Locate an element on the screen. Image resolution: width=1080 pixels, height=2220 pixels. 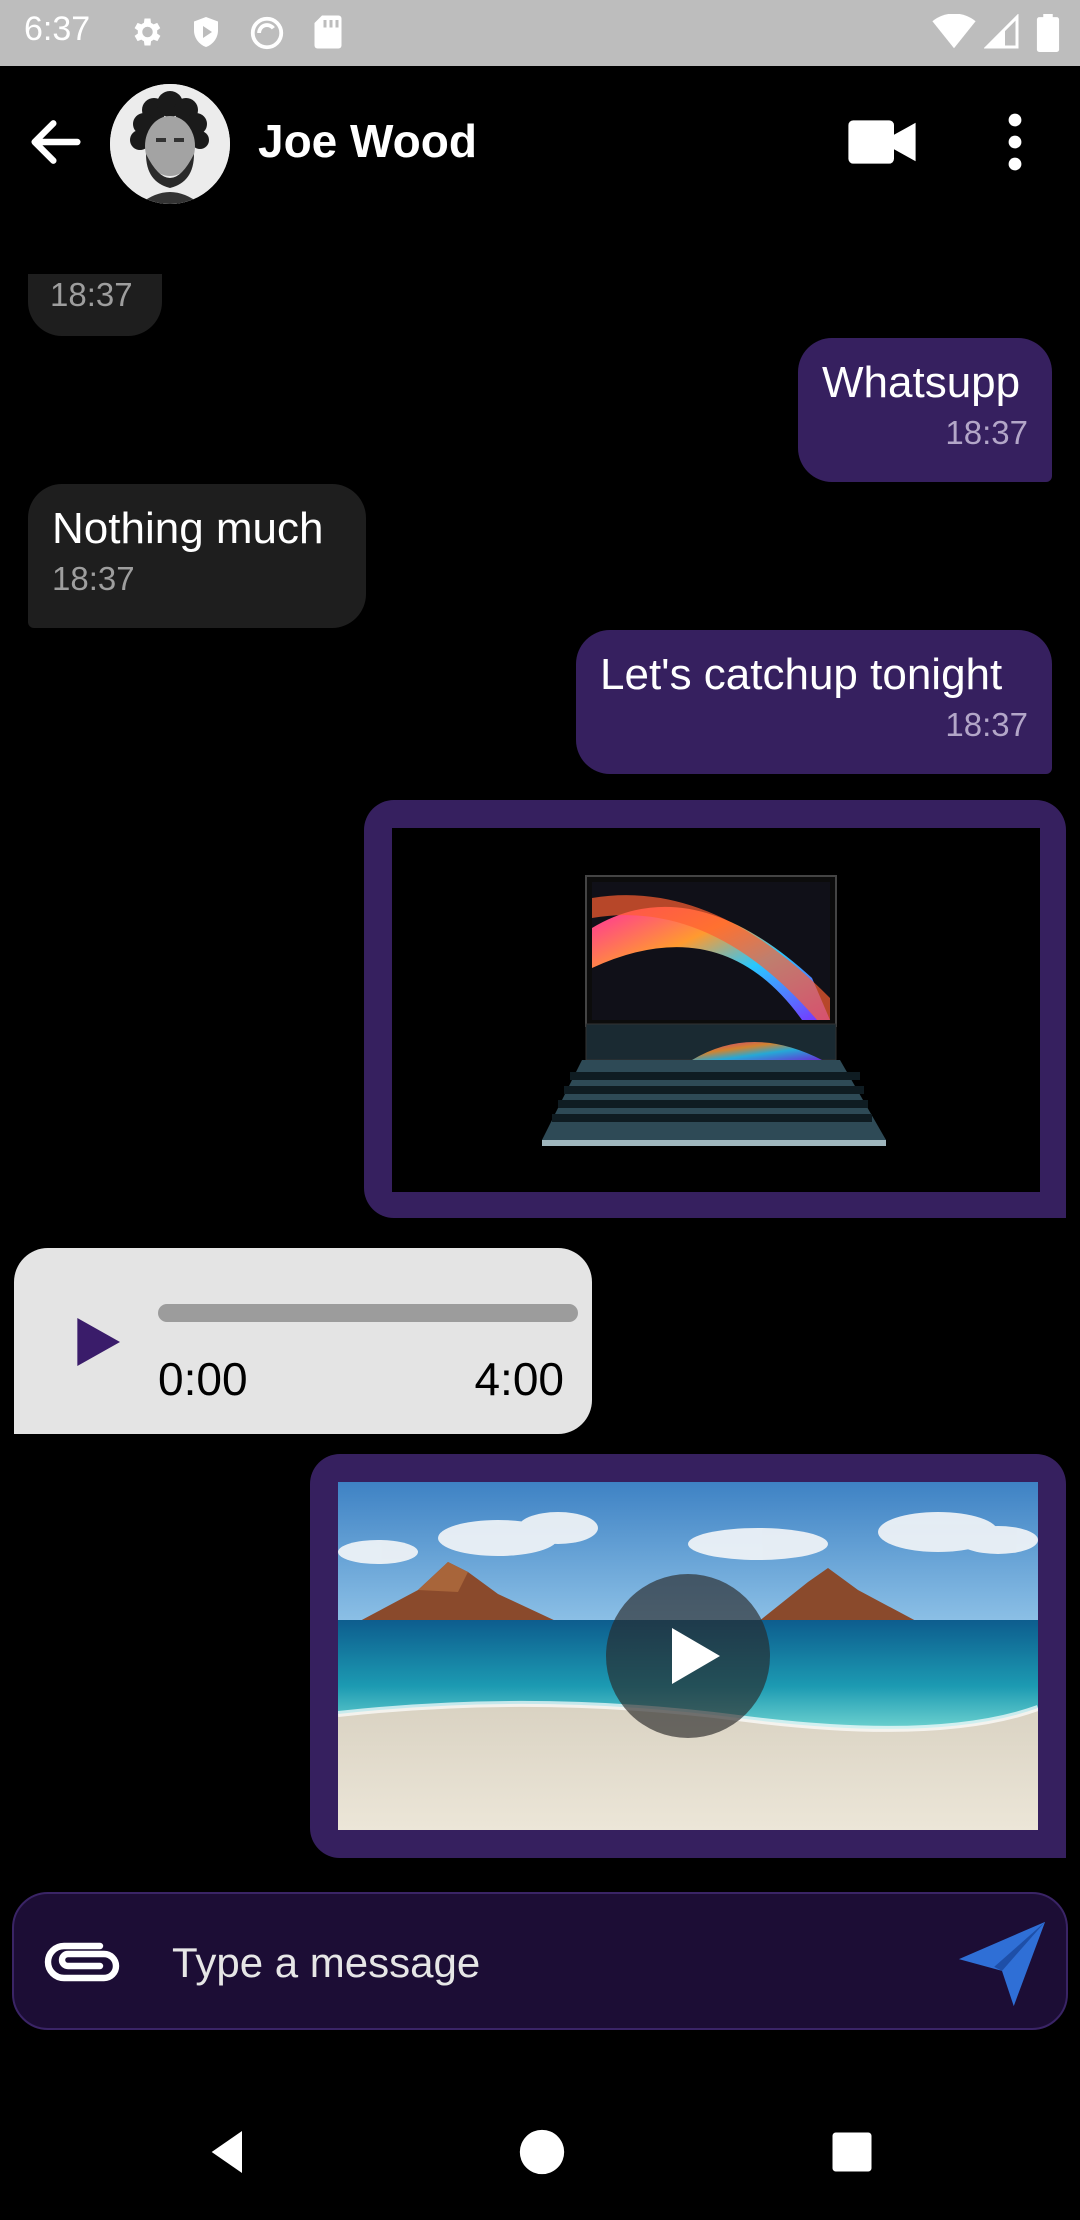
avatar-photo is located at coordinates (170, 144).